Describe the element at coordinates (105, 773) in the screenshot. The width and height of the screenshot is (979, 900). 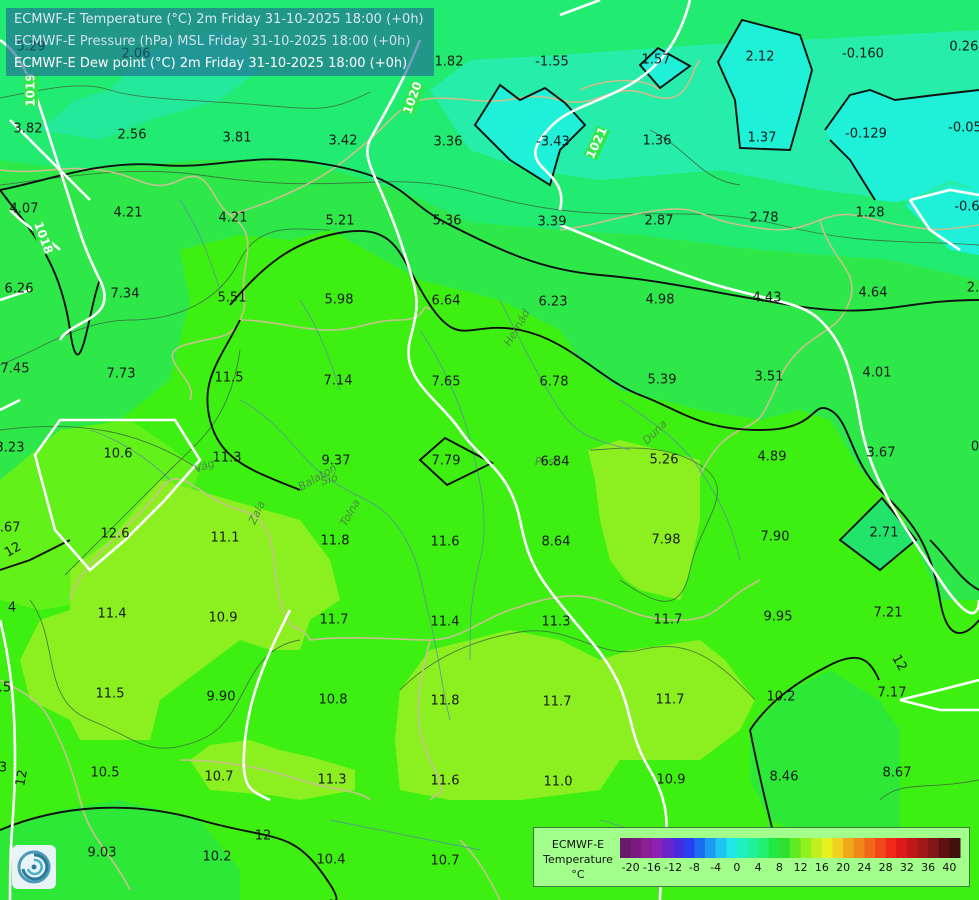
I see `dewpoint-value: 10.5` at that location.